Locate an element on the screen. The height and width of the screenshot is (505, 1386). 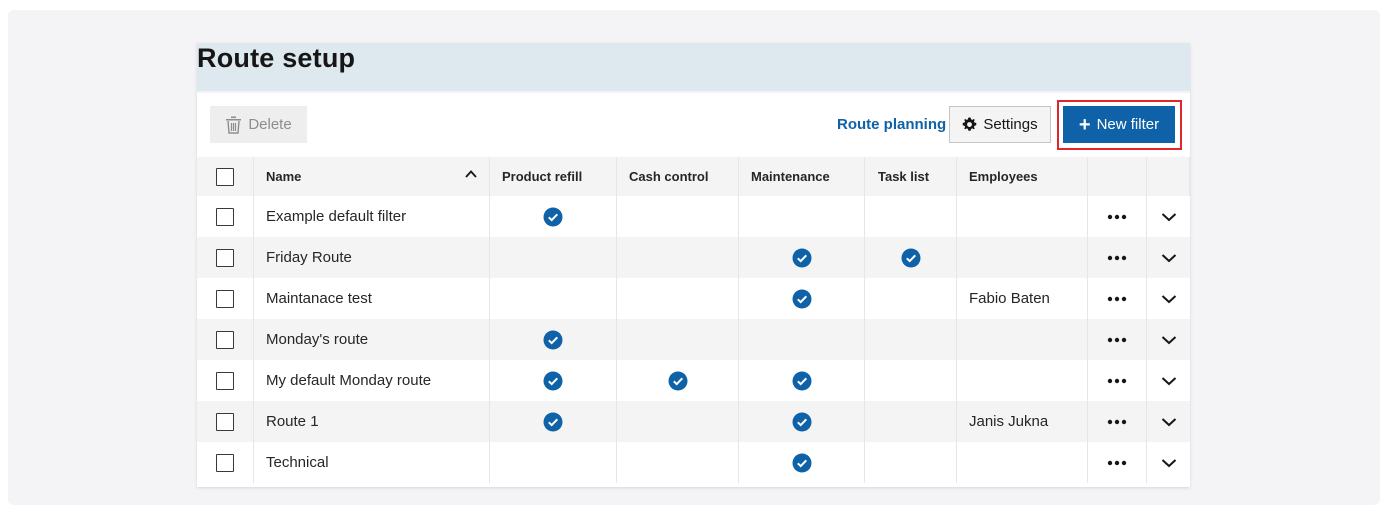
route-planning-link: Route planning is located at coordinates (891, 124).